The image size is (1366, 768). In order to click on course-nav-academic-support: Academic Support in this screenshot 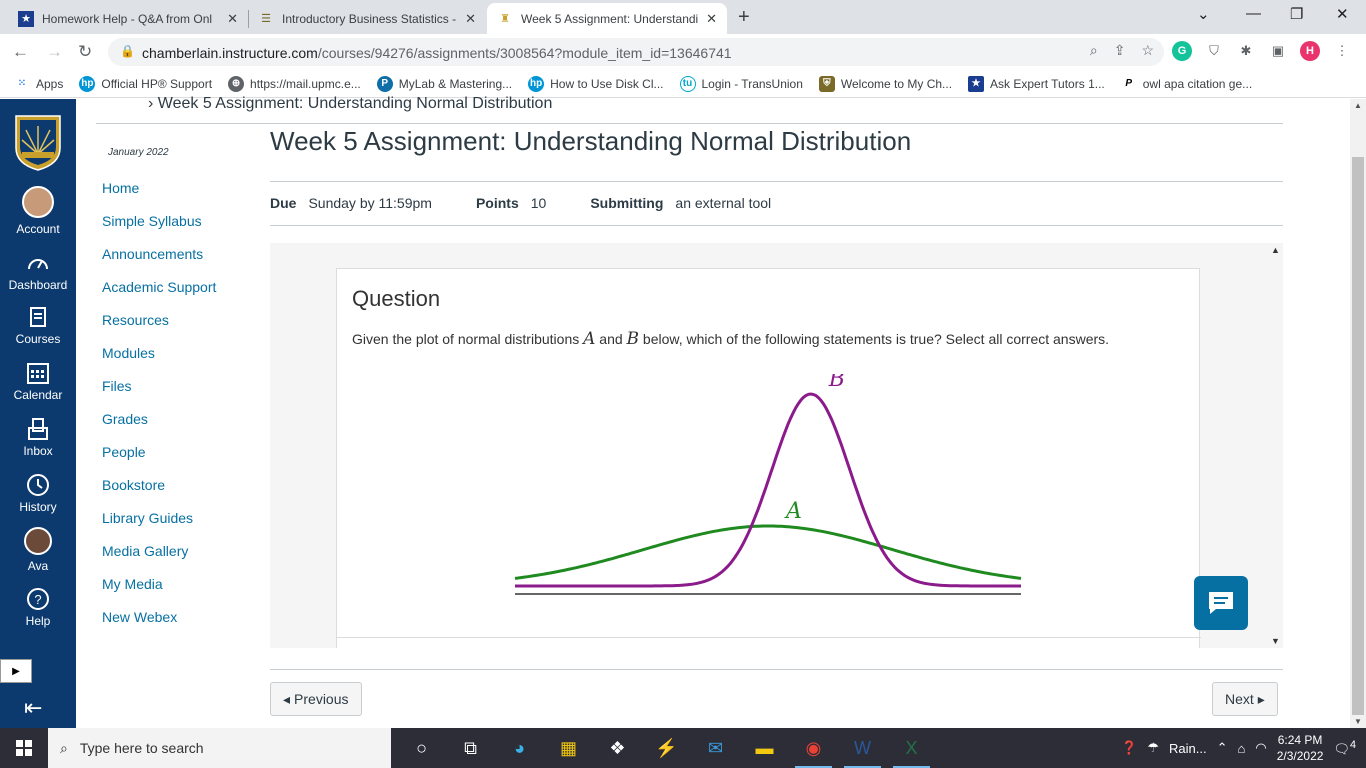, I will do `click(159, 294)`.